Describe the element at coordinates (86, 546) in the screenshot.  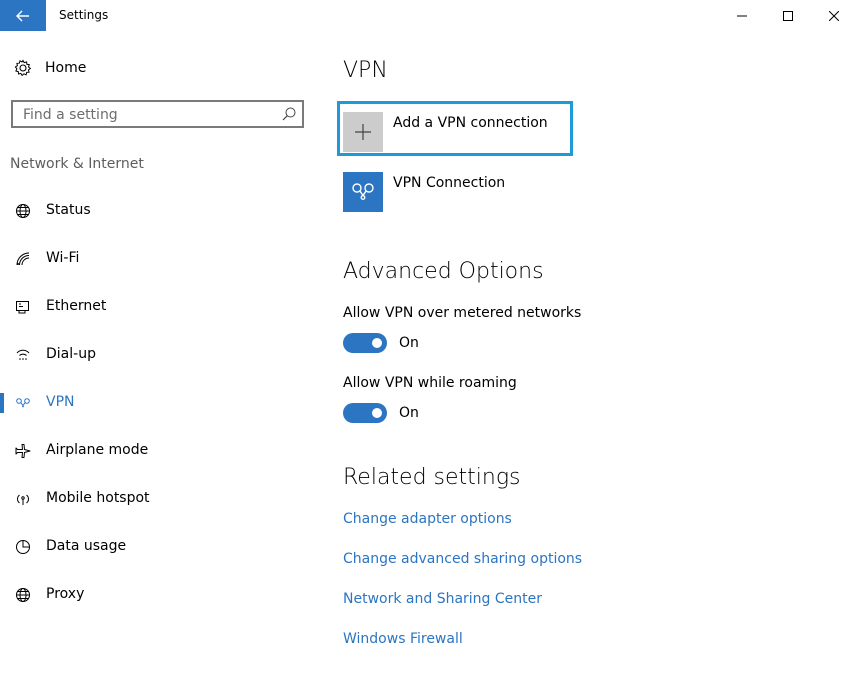
I see `sidebar-item-label: Data usage` at that location.